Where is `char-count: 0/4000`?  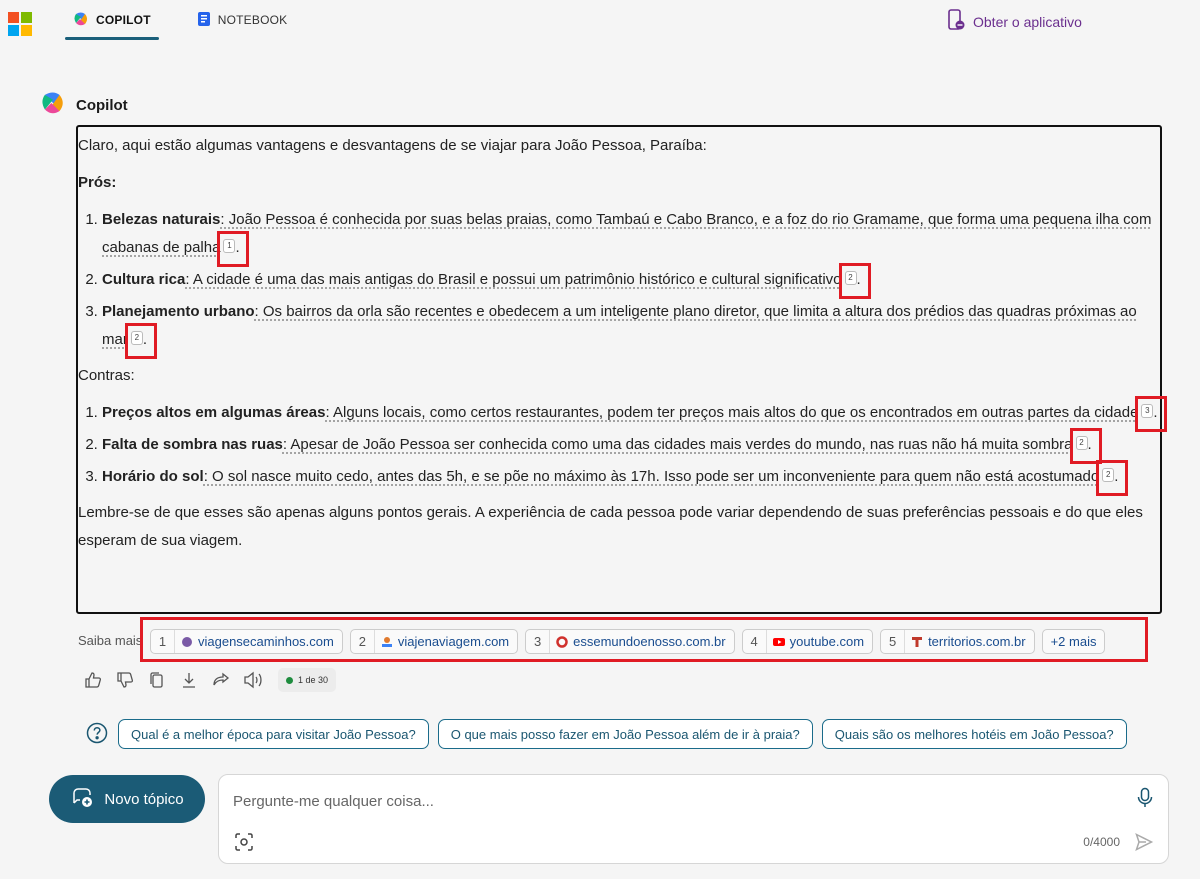 char-count: 0/4000 is located at coordinates (1101, 842).